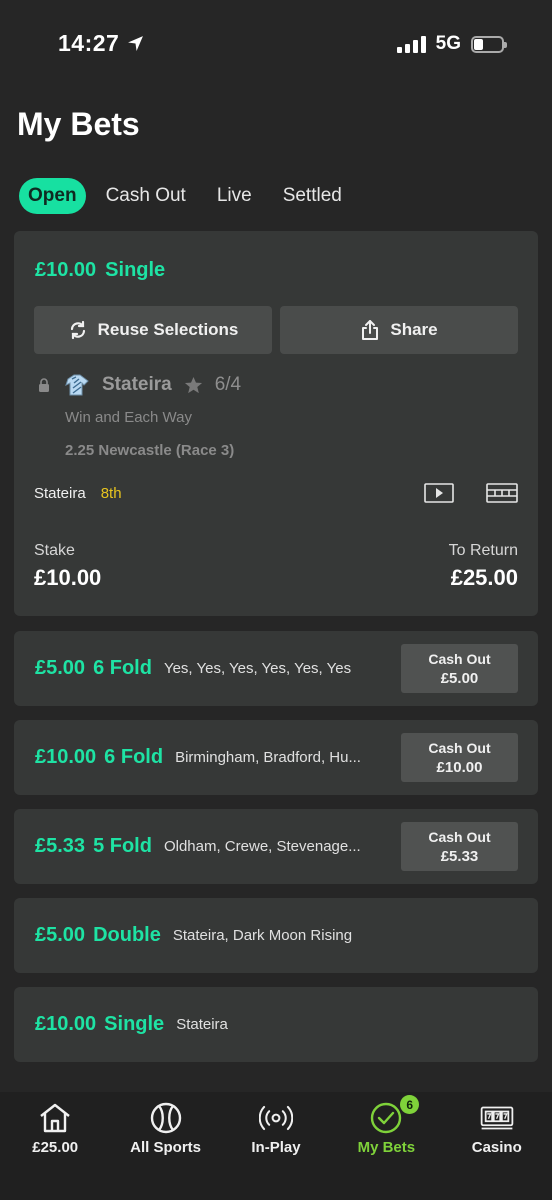 The width and height of the screenshot is (552, 1200). I want to click on bet-tabs: Open Cash Out Live Settled, so click(190, 196).